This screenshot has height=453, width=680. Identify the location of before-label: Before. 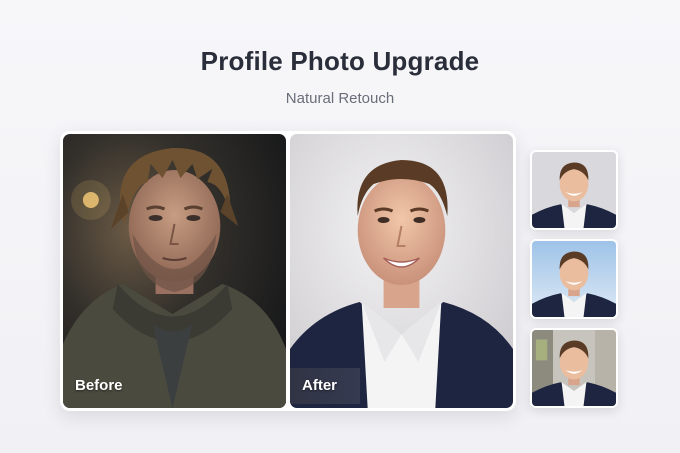
(99, 385).